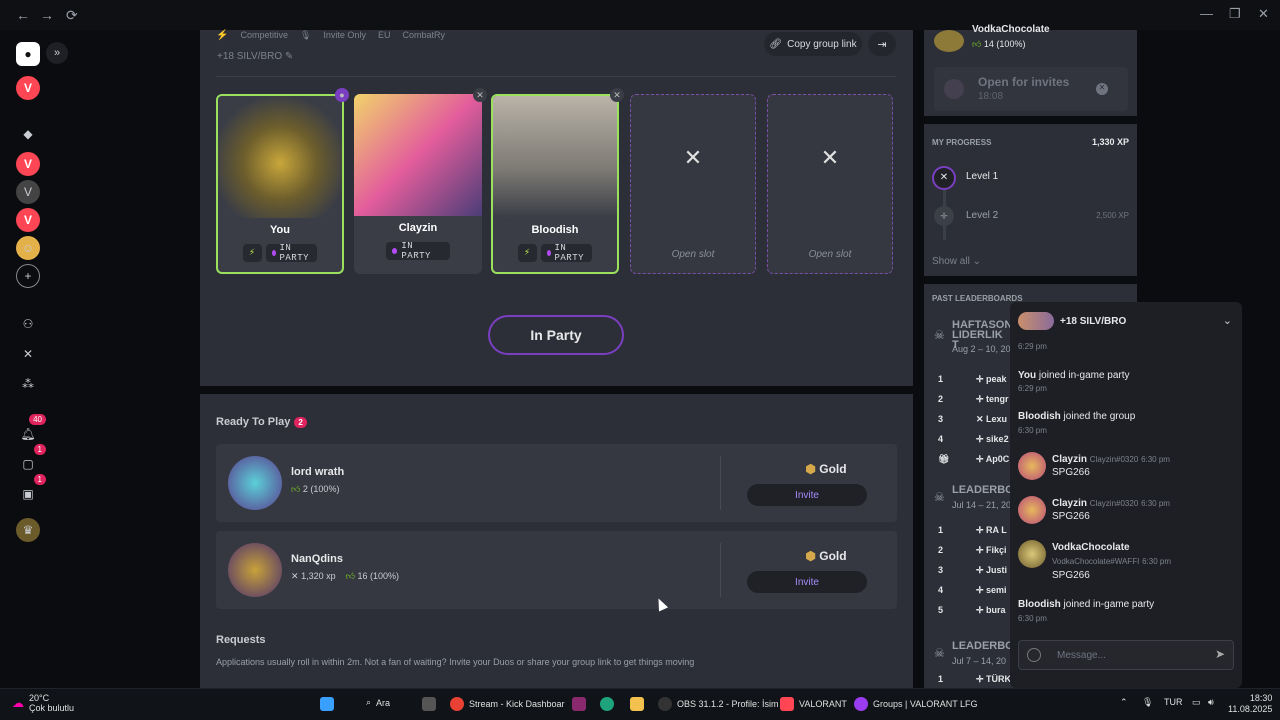 This screenshot has width=1280, height=720. Describe the element at coordinates (28, 192) in the screenshot. I see `valorant-icon-3: V` at that location.